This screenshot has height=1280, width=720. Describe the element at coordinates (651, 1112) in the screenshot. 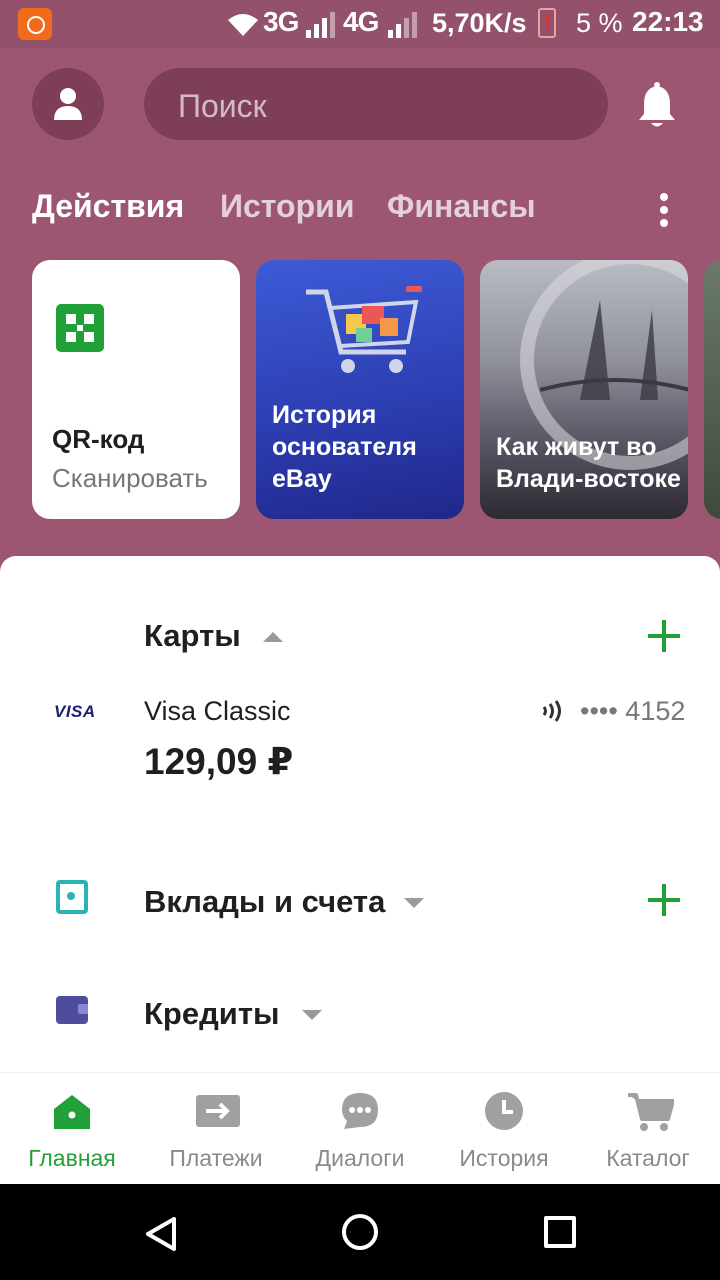

I see `cart-icon` at that location.